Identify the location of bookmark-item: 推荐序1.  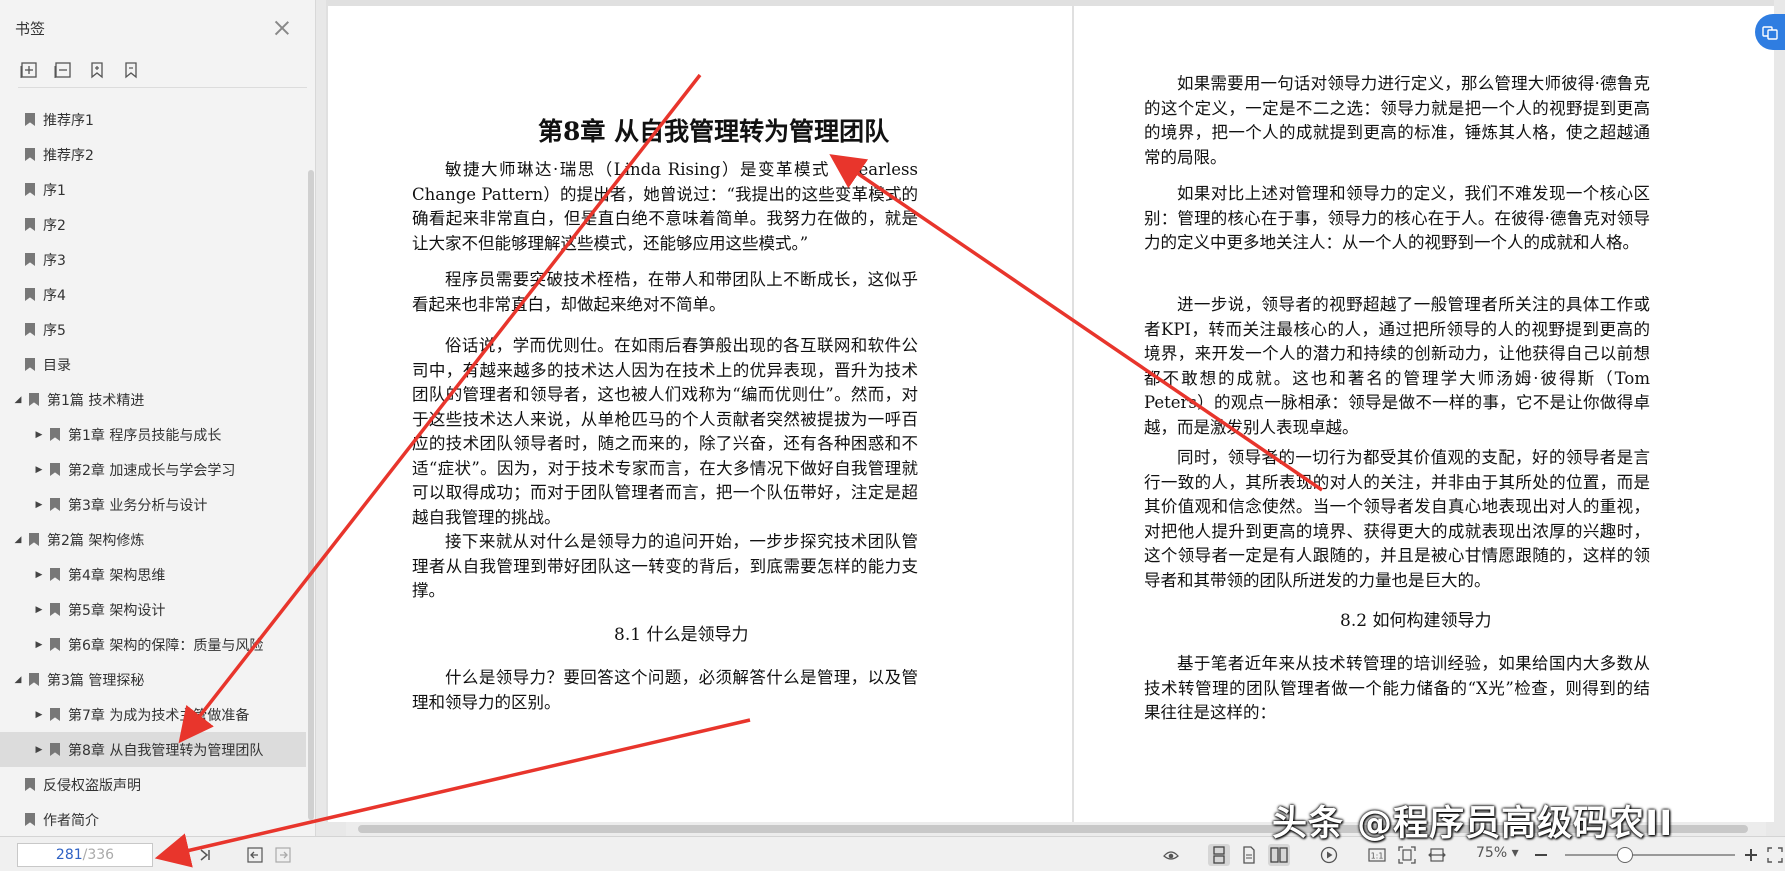
(153, 119).